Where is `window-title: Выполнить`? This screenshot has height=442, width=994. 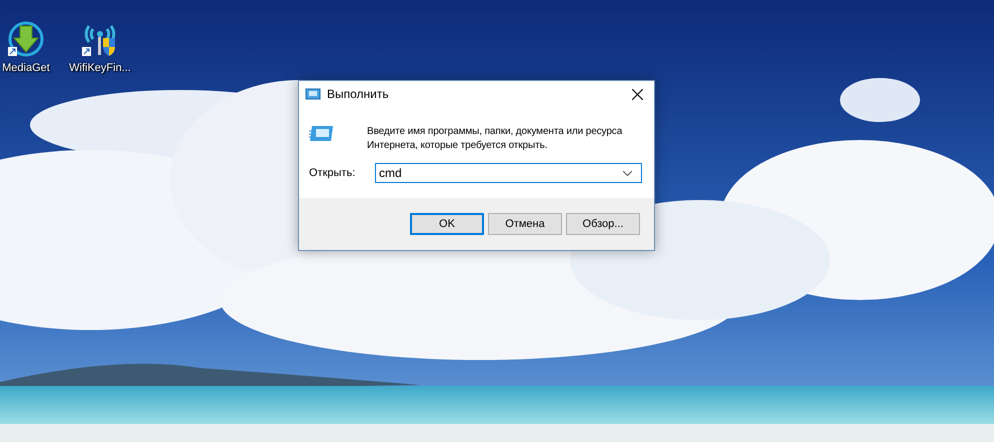
window-title: Выполнить is located at coordinates (358, 94).